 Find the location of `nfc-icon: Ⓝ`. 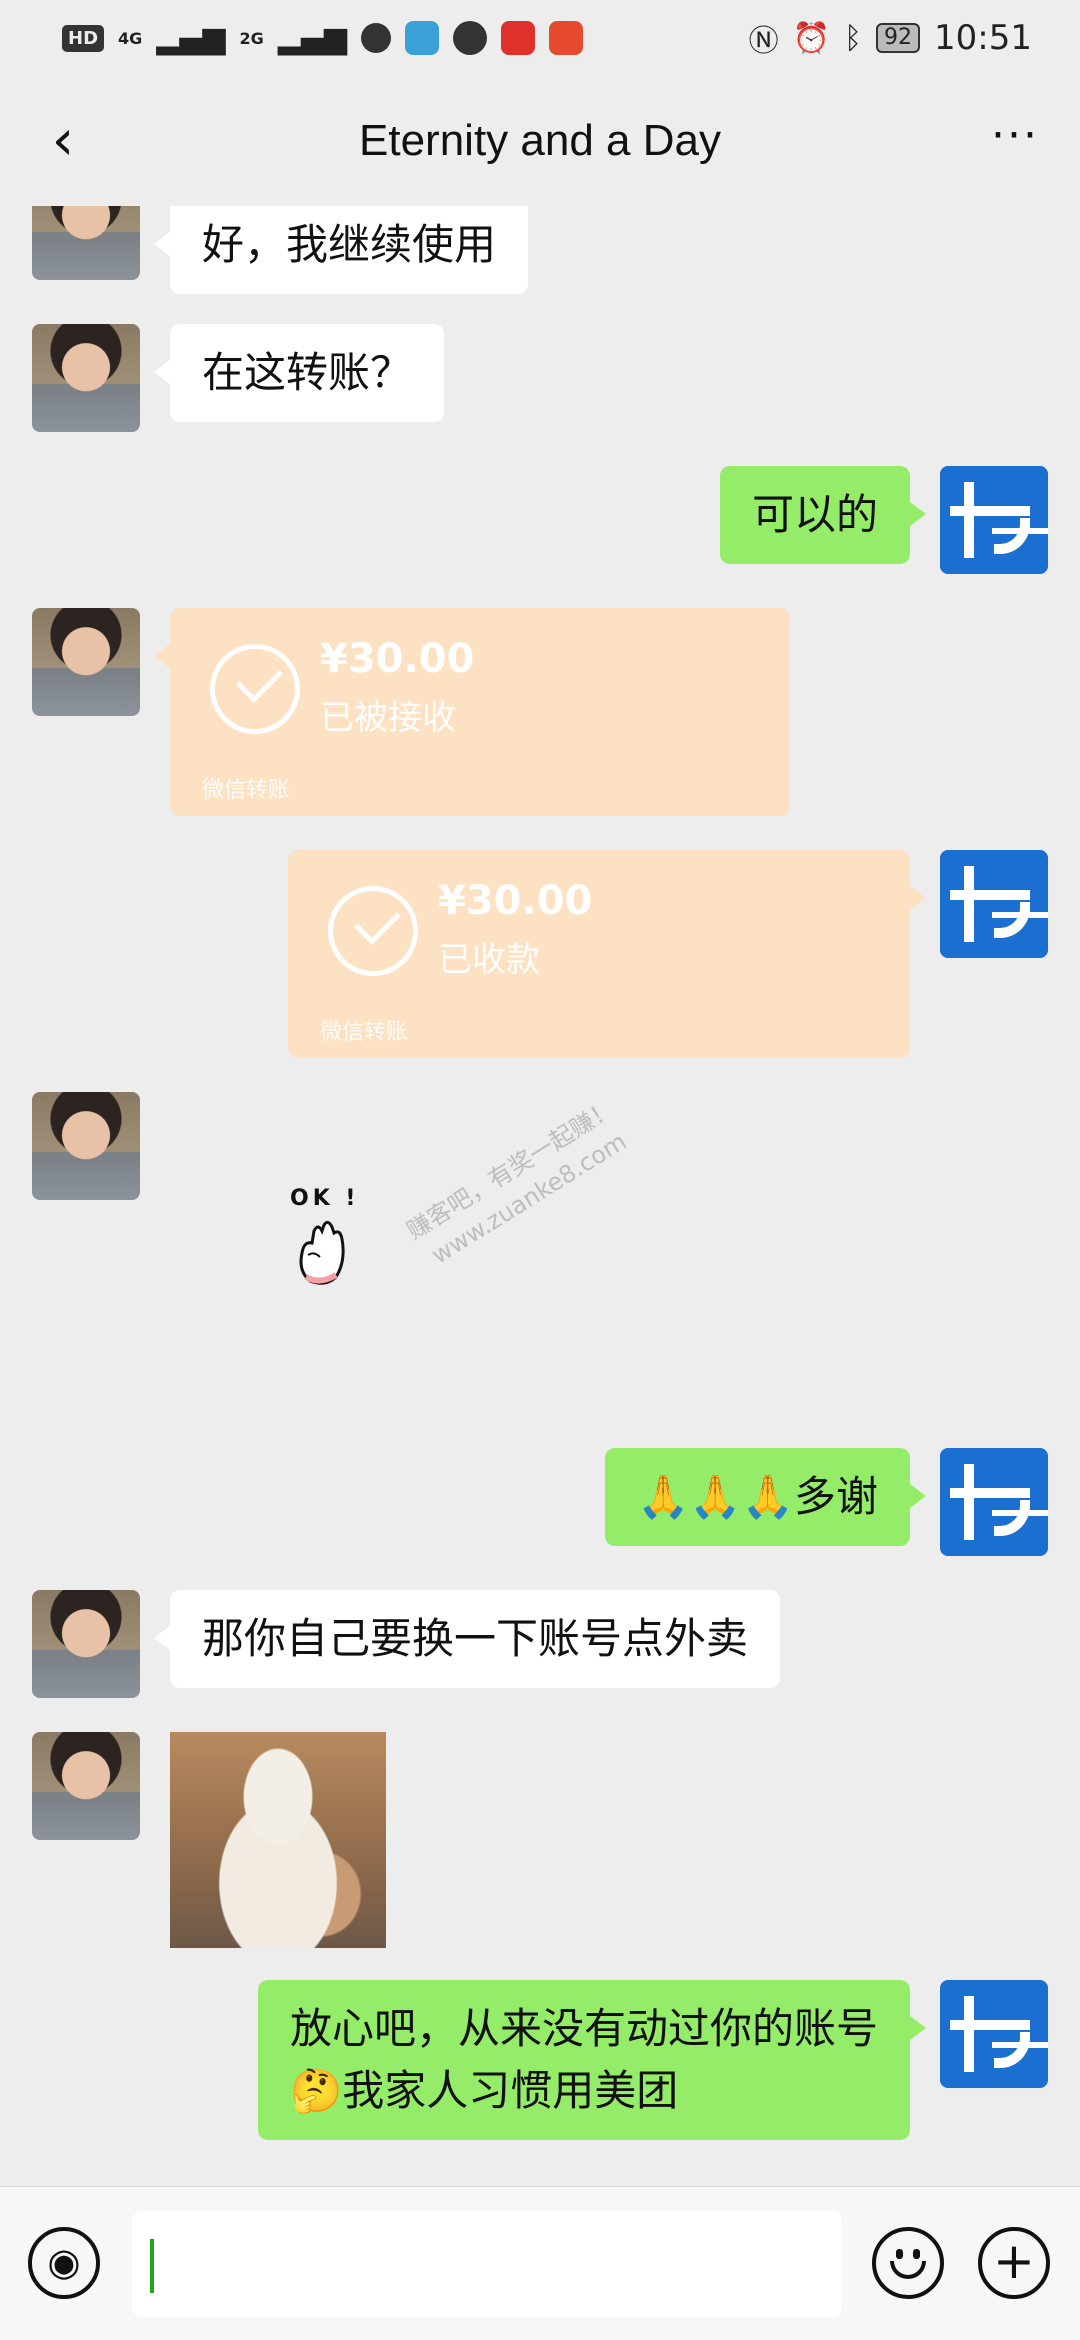

nfc-icon: Ⓝ is located at coordinates (763, 41).